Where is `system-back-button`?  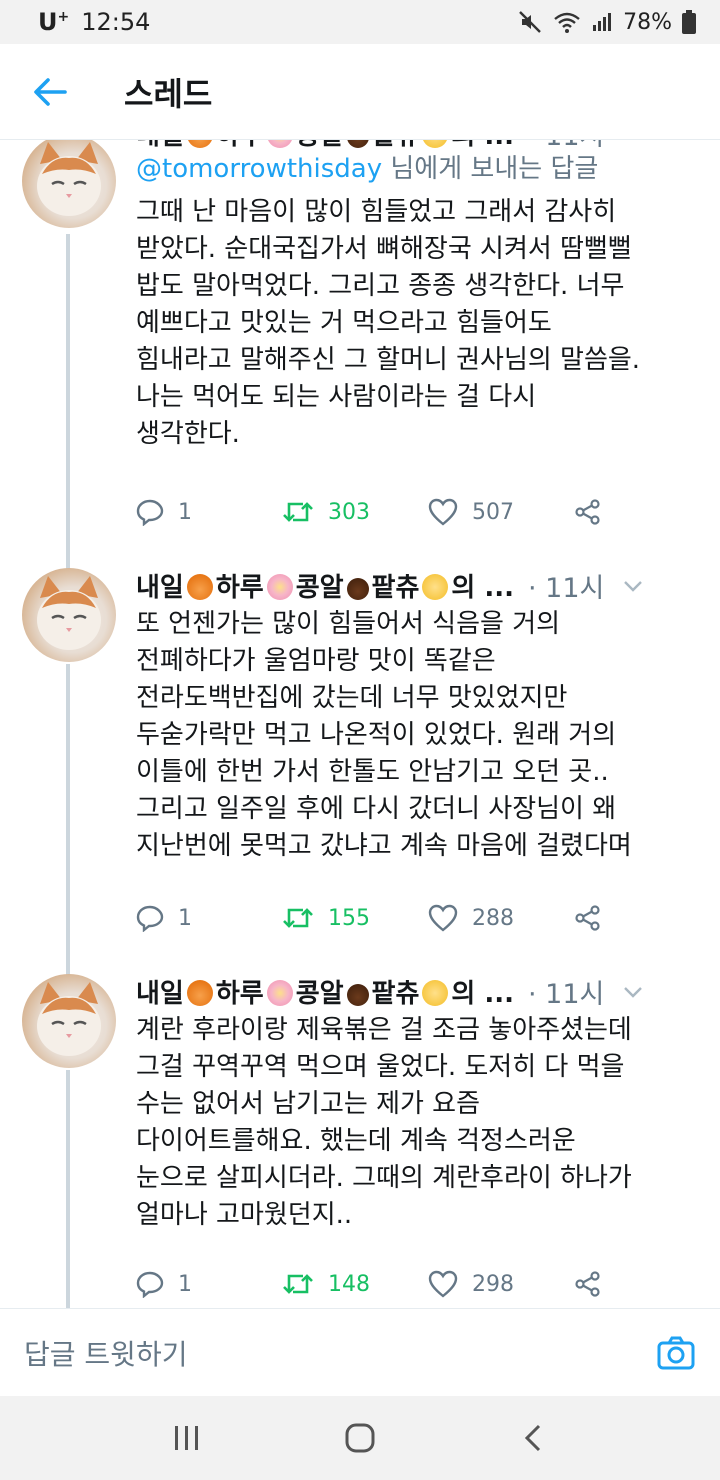 system-back-button is located at coordinates (533, 1438).